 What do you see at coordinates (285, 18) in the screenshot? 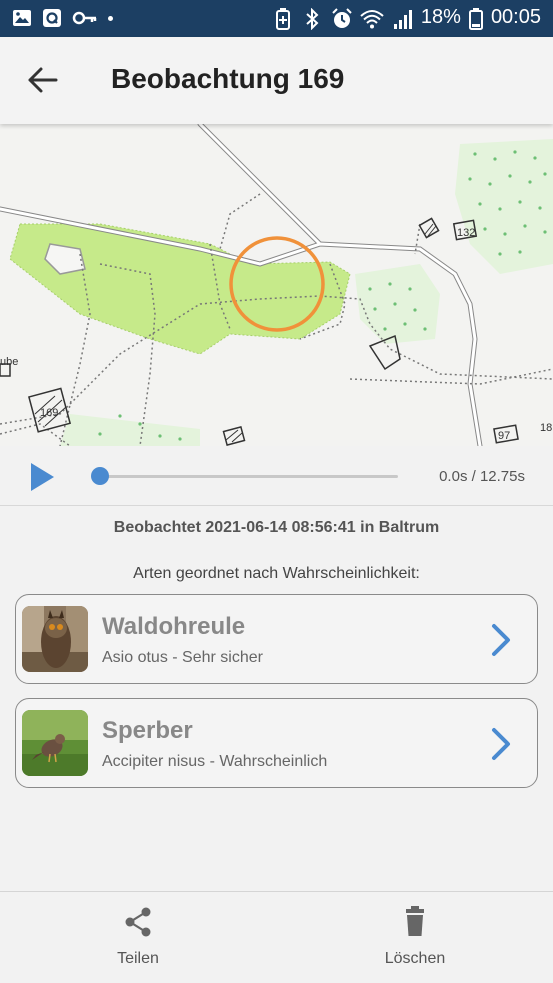
I see `battery-saver-icon` at bounding box center [285, 18].